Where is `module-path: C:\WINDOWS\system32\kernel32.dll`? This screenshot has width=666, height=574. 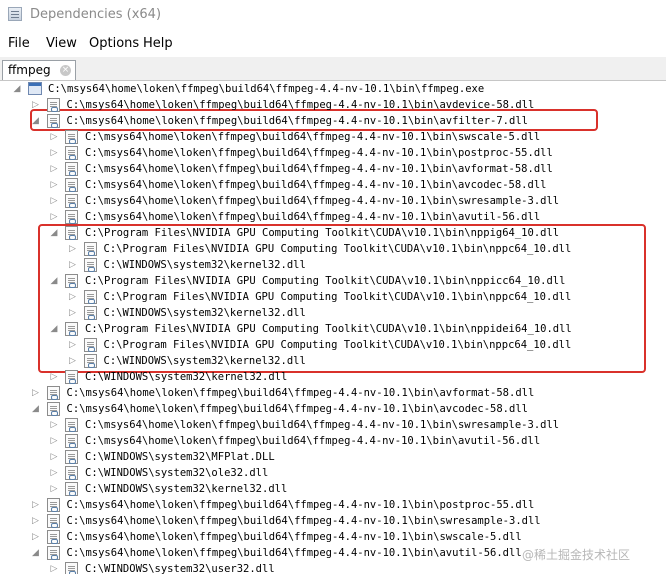 module-path: C:\WINDOWS\system32\kernel32.dll is located at coordinates (186, 489).